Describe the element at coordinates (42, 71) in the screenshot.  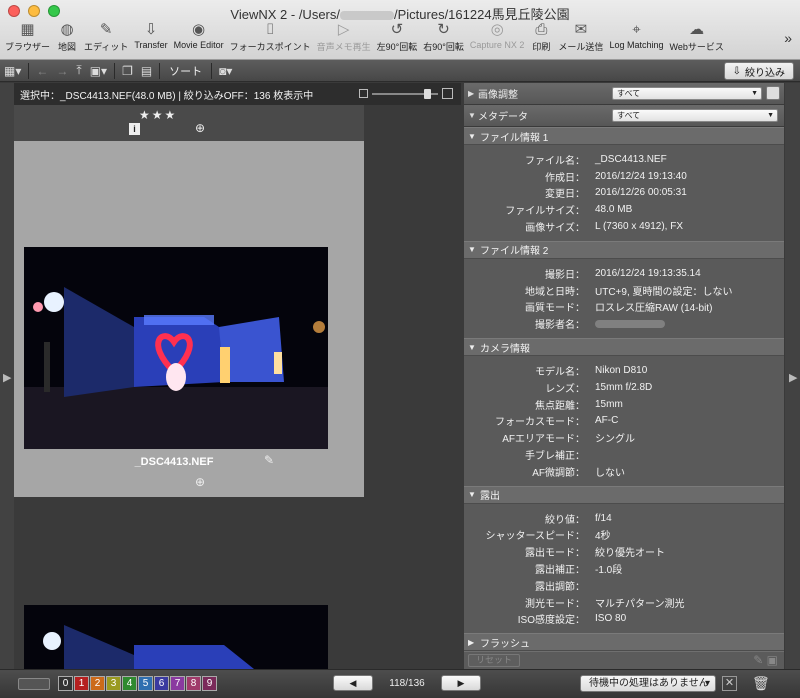
I see `back-icon: ←` at that location.